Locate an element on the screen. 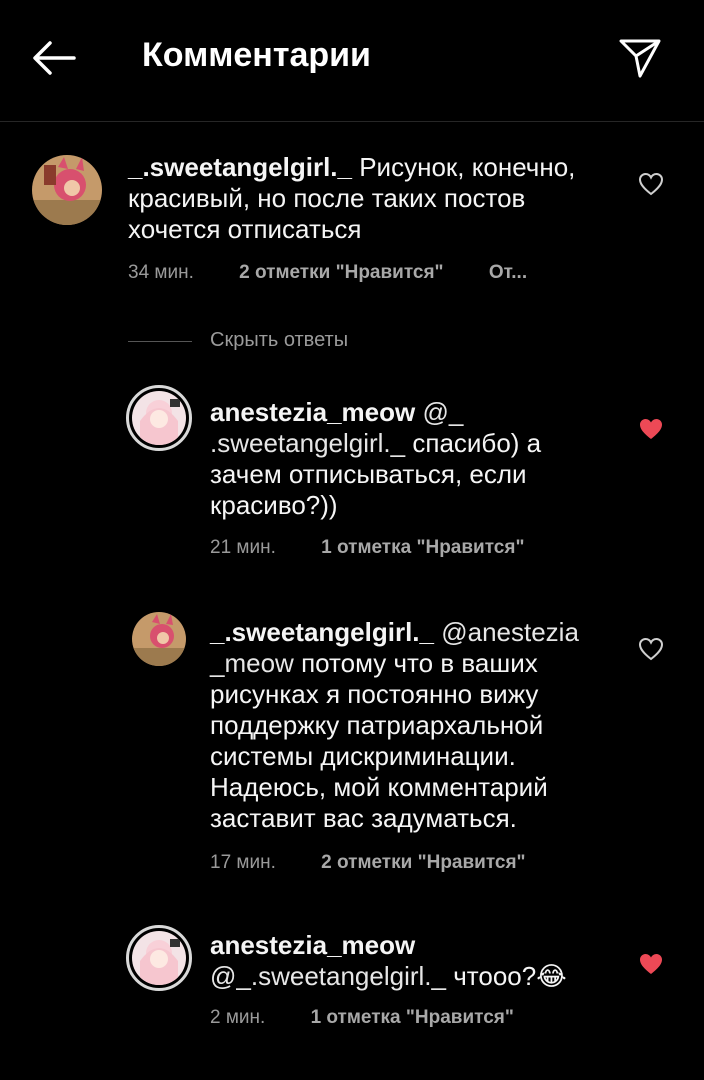  comment-time: 34 мин. is located at coordinates (161, 272).